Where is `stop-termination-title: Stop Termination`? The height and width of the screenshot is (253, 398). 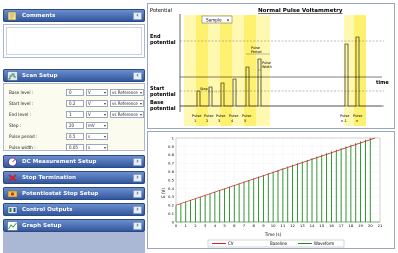 stop-termination-title: Stop Termination is located at coordinates (49, 177).